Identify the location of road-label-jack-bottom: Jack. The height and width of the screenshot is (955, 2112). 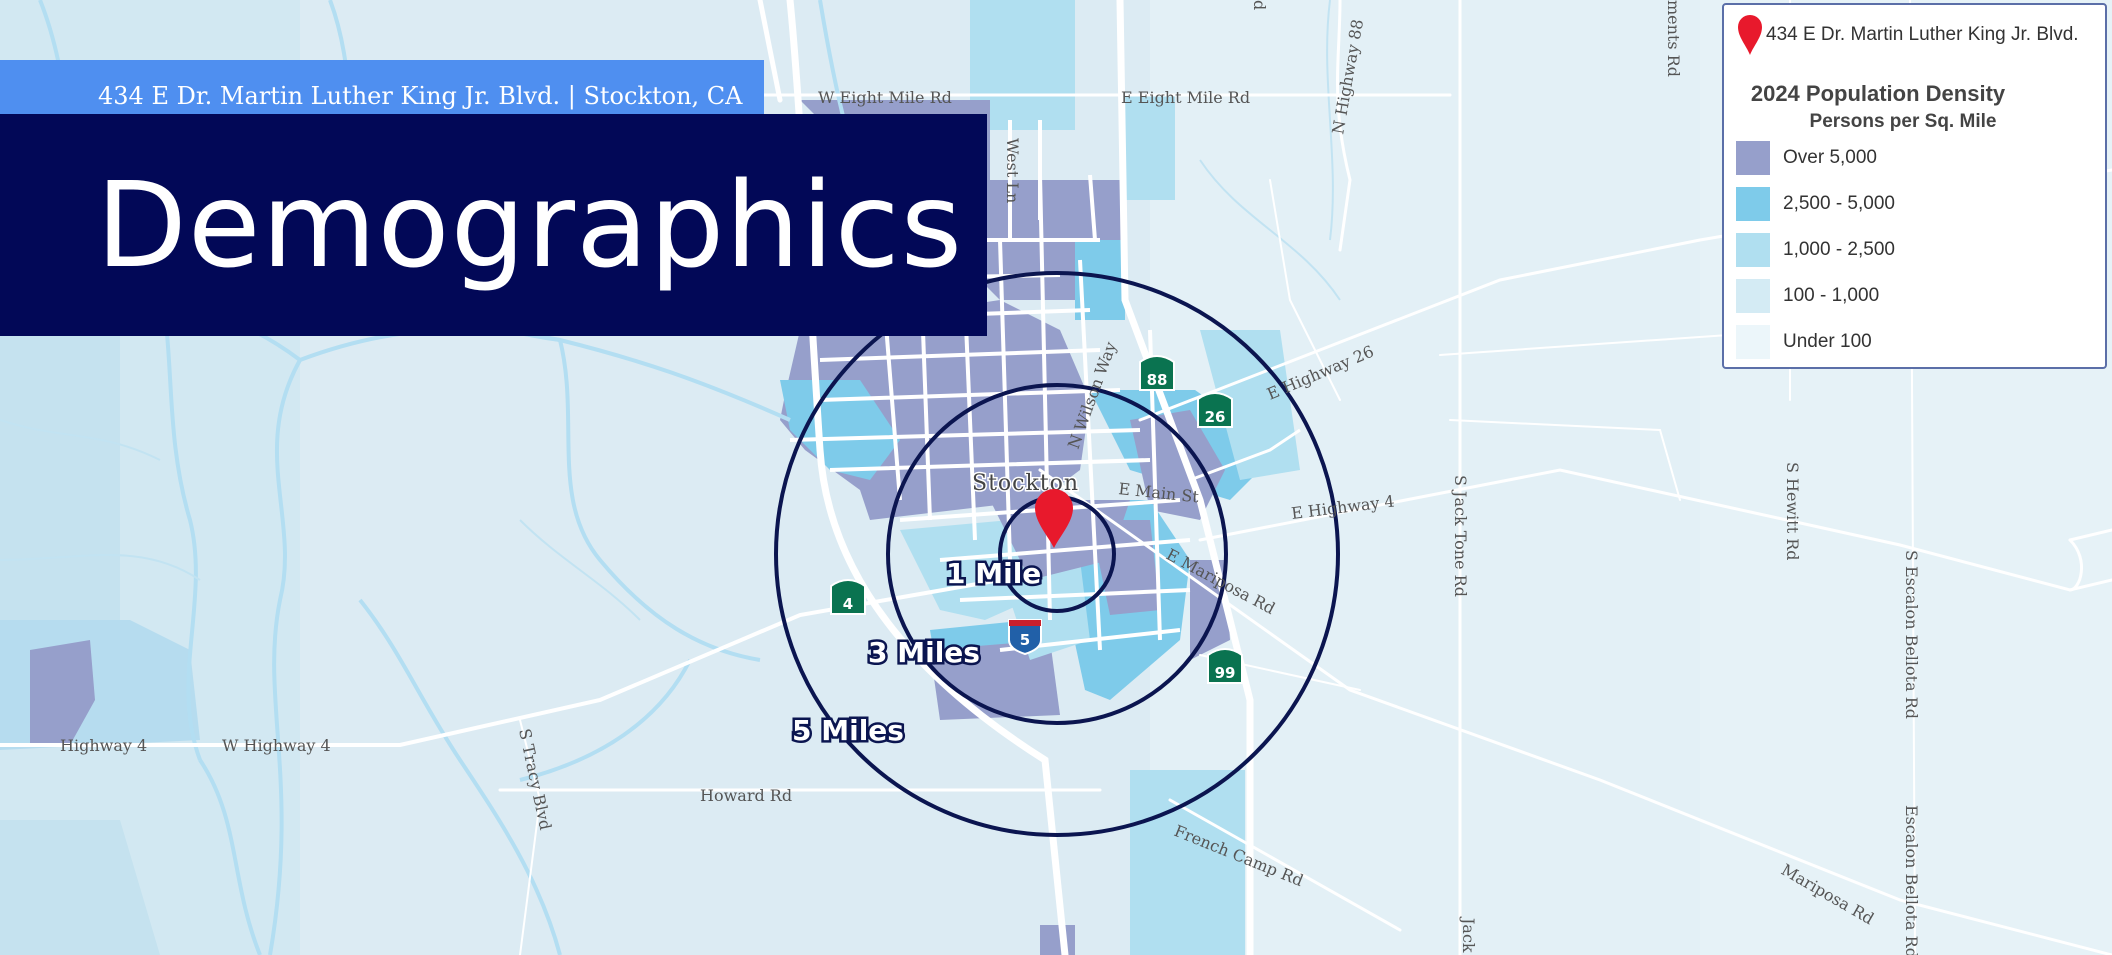
(1468, 934).